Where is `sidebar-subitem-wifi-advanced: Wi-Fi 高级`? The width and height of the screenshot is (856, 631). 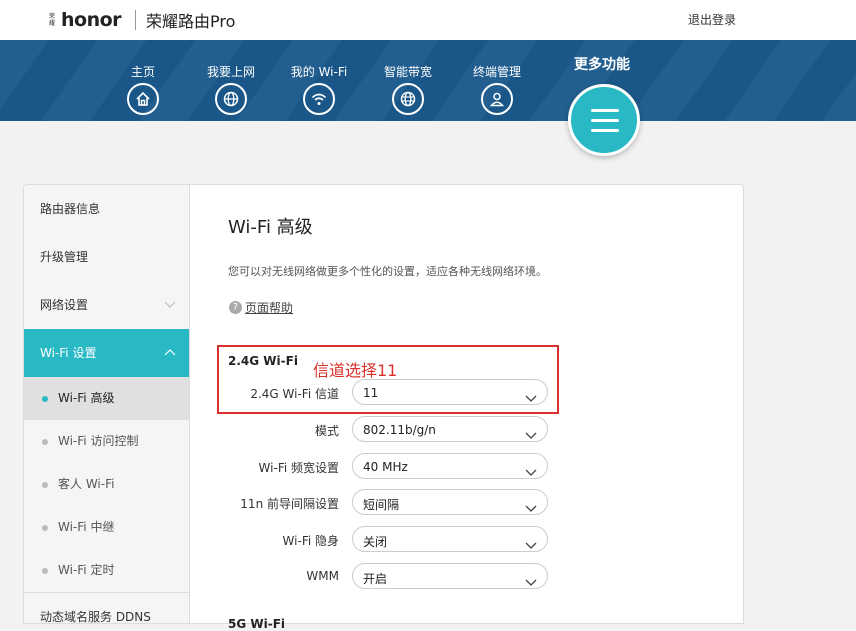
sidebar-subitem-wifi-advanced: Wi-Fi 高级 is located at coordinates (107, 398).